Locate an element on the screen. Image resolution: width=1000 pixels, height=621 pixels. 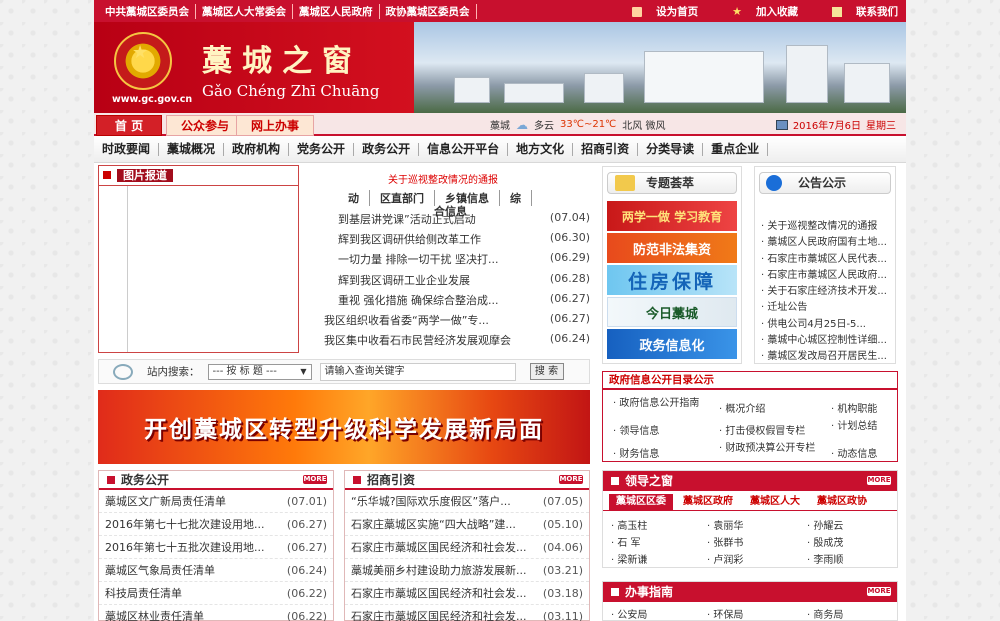
search-button: 搜 索 is located at coordinates (546, 371).